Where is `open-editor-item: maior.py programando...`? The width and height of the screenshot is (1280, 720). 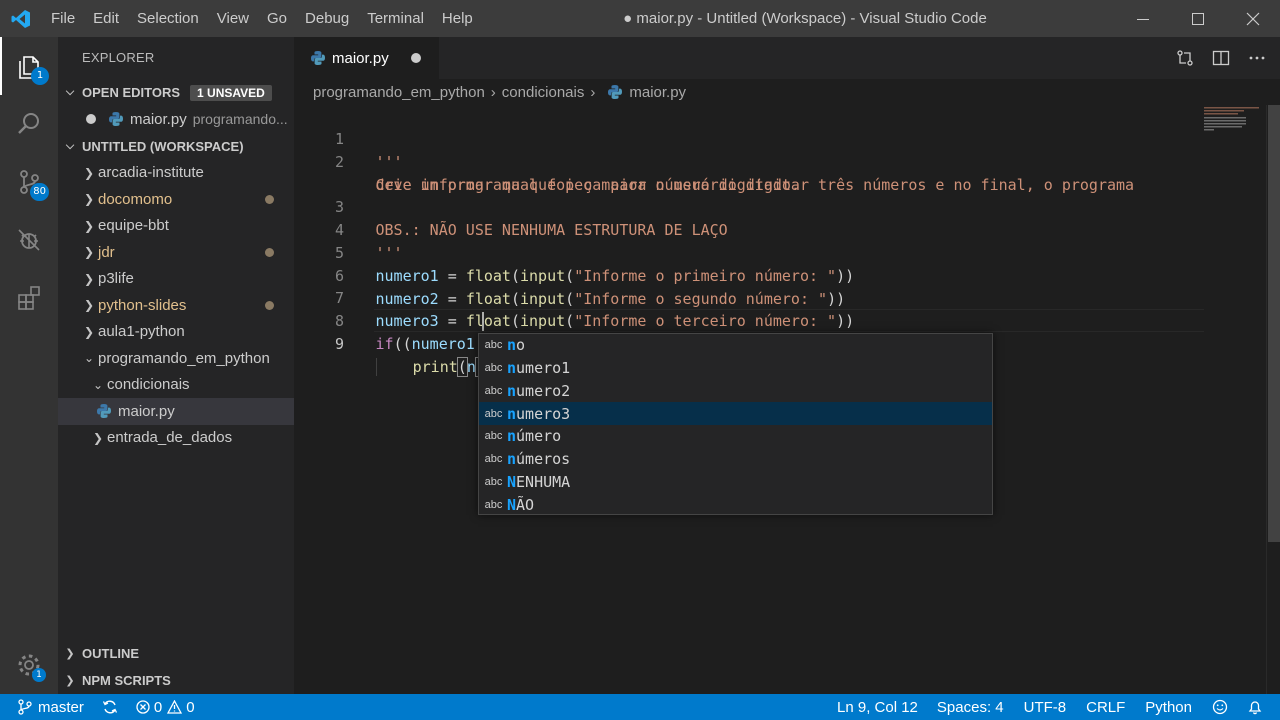 open-editor-item: maior.py programando... is located at coordinates (176, 119).